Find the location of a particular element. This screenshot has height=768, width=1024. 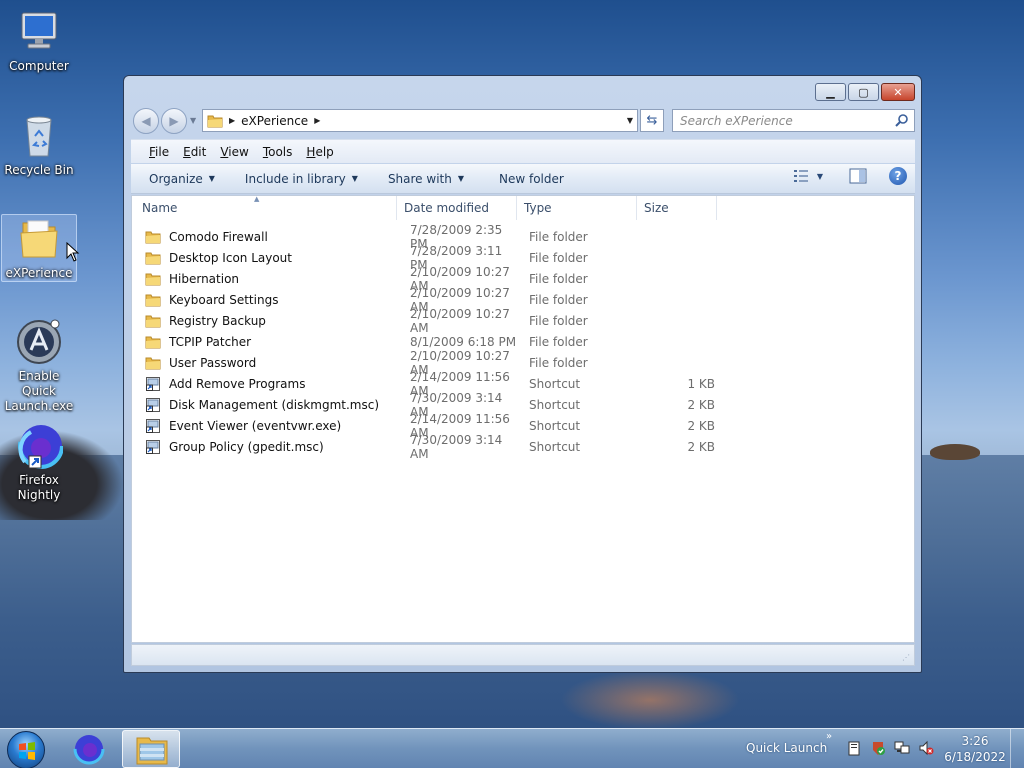

menu-tools: Tools is located at coordinates (278, 152).